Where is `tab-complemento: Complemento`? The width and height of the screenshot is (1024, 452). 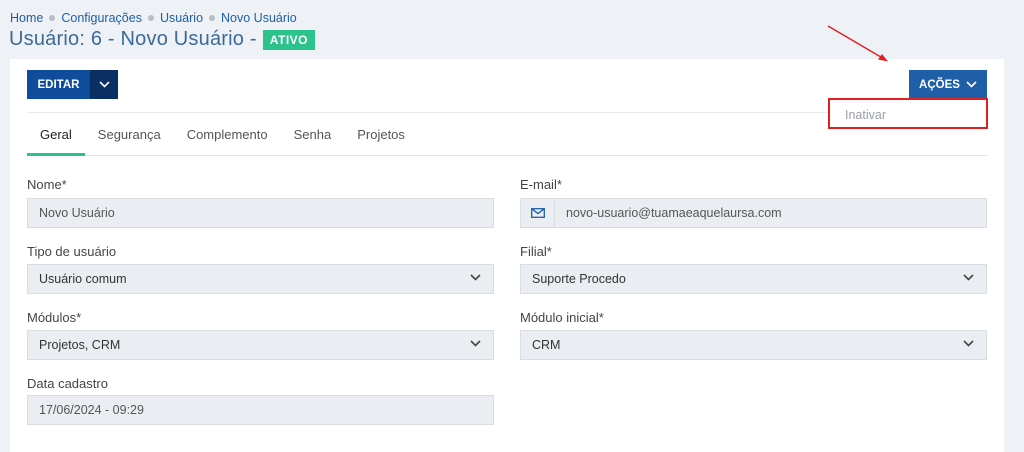 tab-complemento: Complemento is located at coordinates (227, 135).